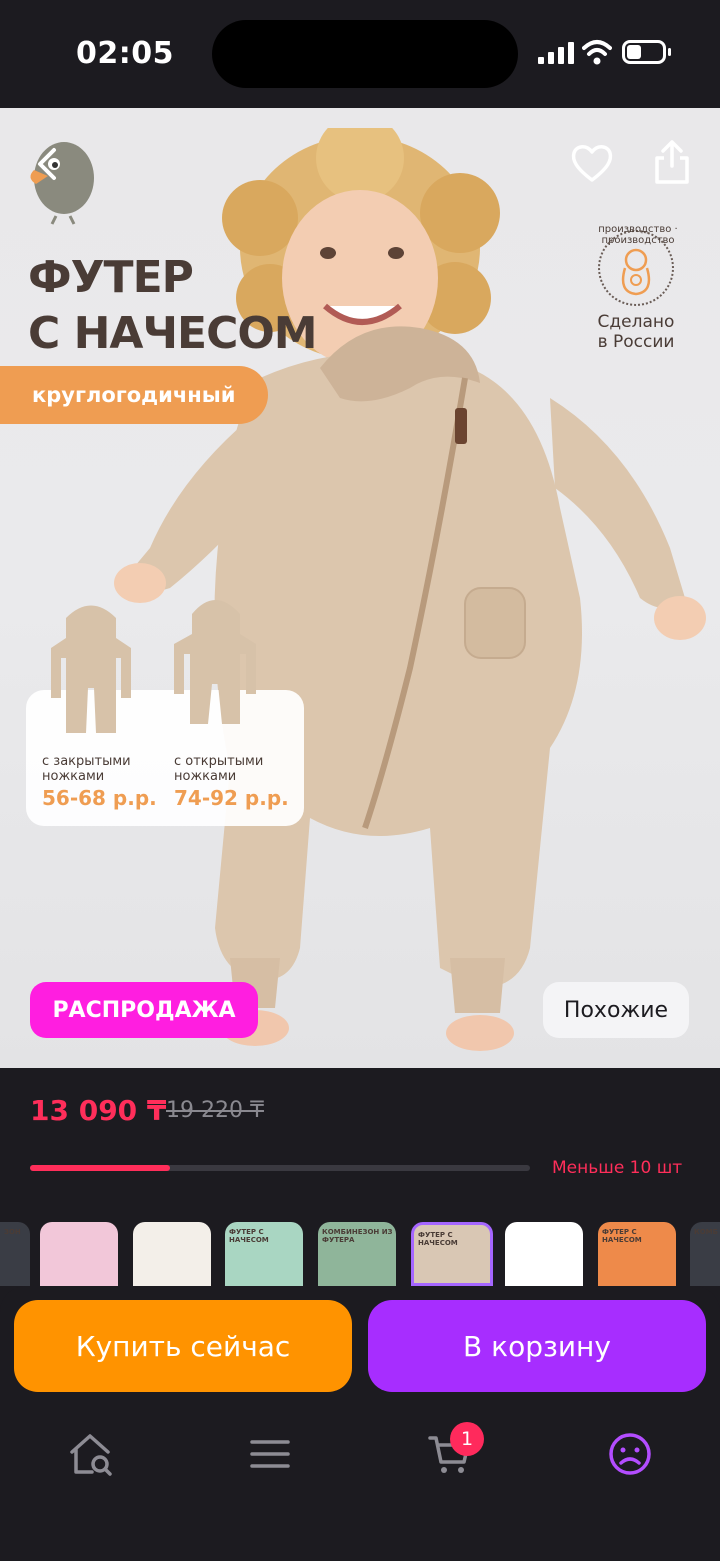  I want to click on menu-icon, so click(270, 1454).